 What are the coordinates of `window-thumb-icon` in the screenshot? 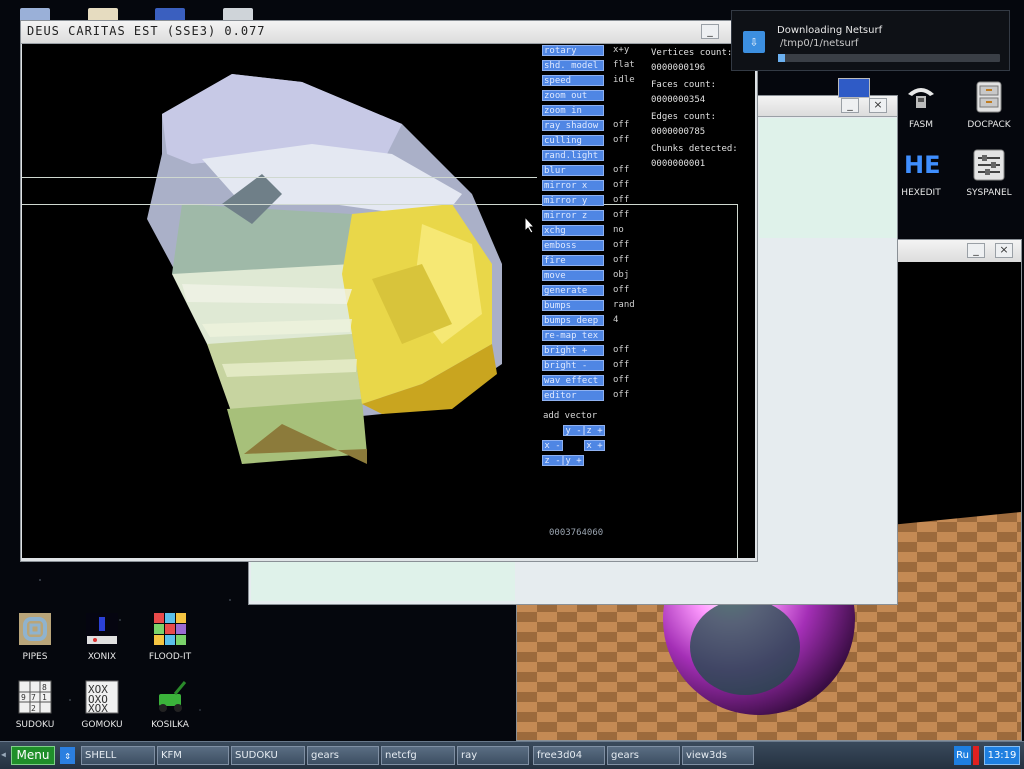 It's located at (854, 88).